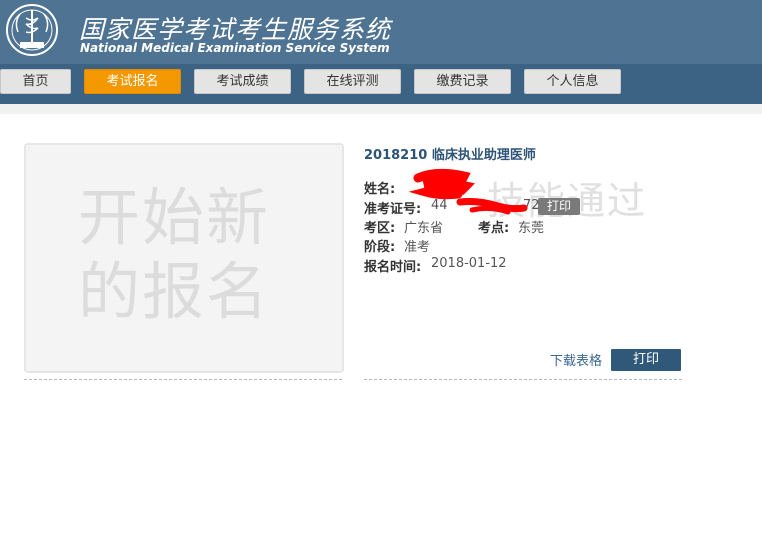 The image size is (762, 540). Describe the element at coordinates (132, 81) in the screenshot. I see `nav-exam-registration: 考试报名` at that location.